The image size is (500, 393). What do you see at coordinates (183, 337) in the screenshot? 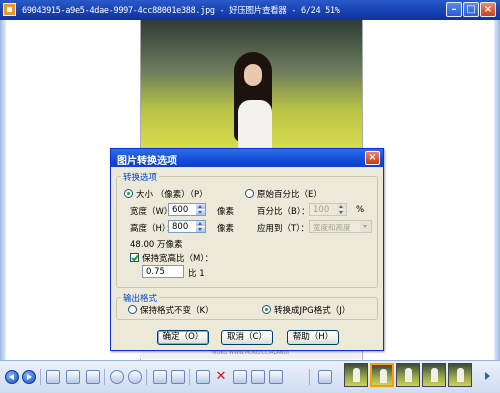
I see `ok-button: 确定（O）` at bounding box center [183, 337].